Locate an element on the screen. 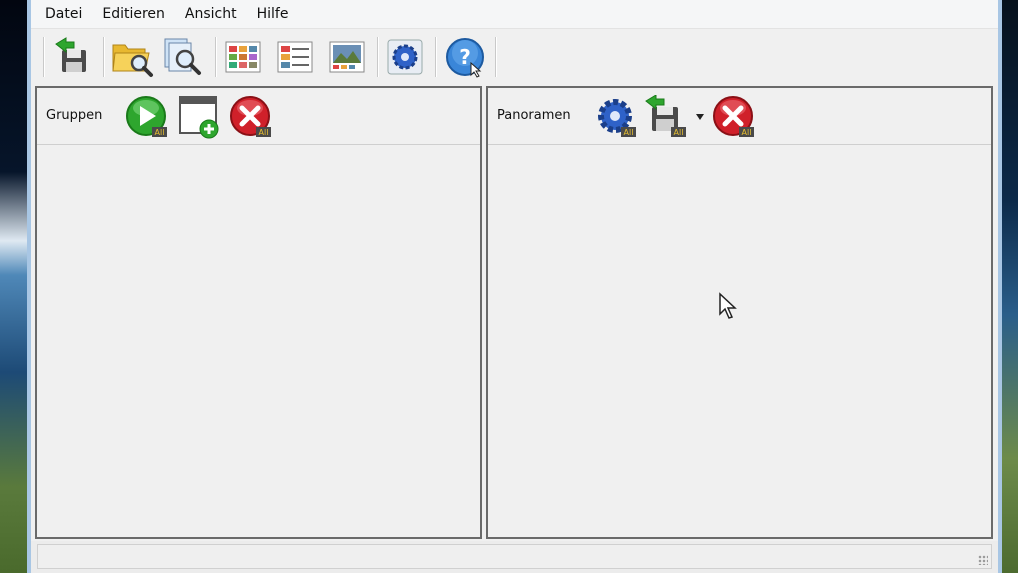  image-view-button is located at coordinates (347, 57).